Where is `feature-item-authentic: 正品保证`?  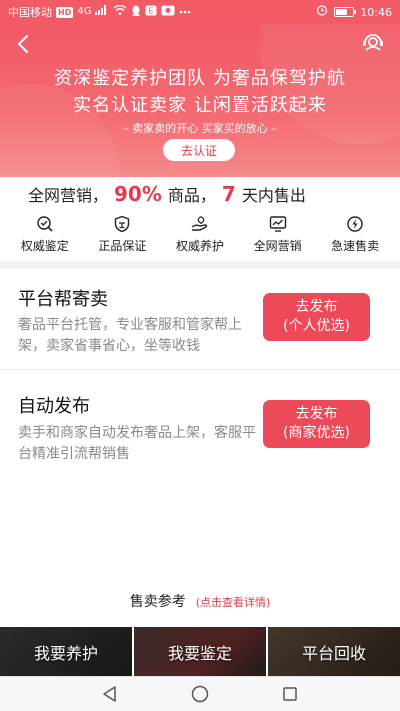
feature-item-authentic: 正品保证 is located at coordinates (122, 234).